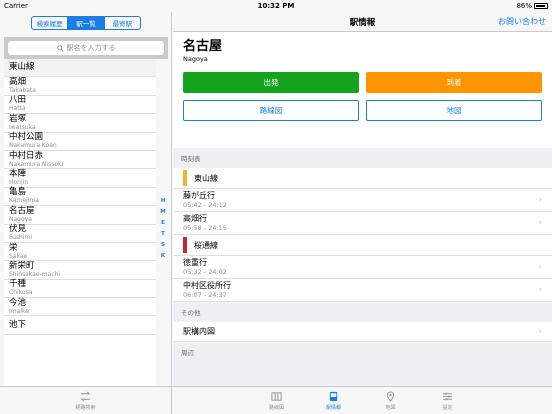 This screenshot has width=552, height=414. What do you see at coordinates (522, 21) in the screenshot?
I see `contact-button: お問い合わせ` at bounding box center [522, 21].